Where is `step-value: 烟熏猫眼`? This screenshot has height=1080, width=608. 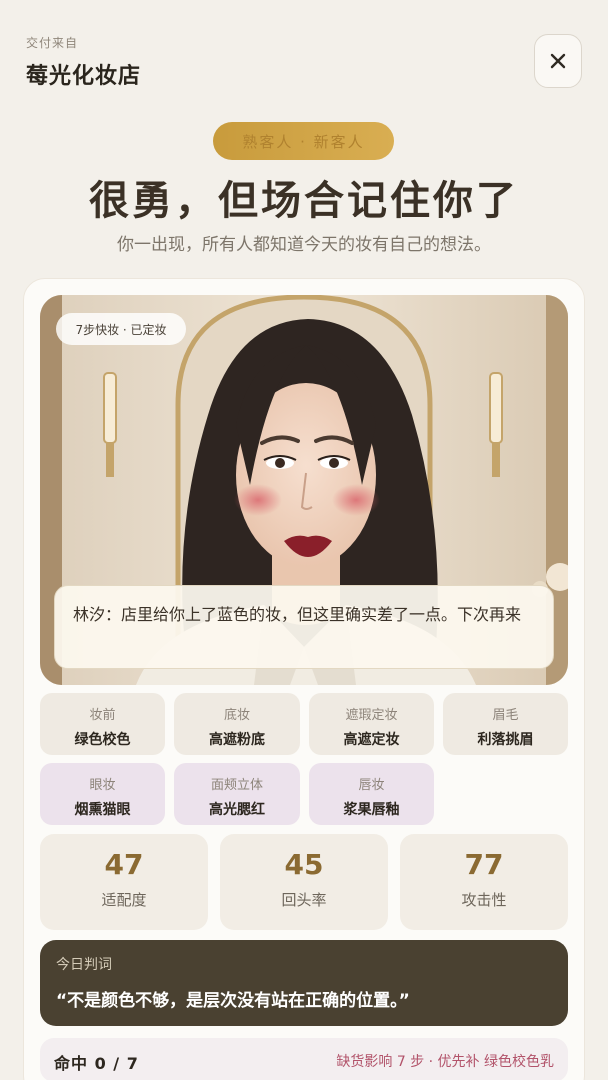 step-value: 烟熏猫眼 is located at coordinates (102, 810).